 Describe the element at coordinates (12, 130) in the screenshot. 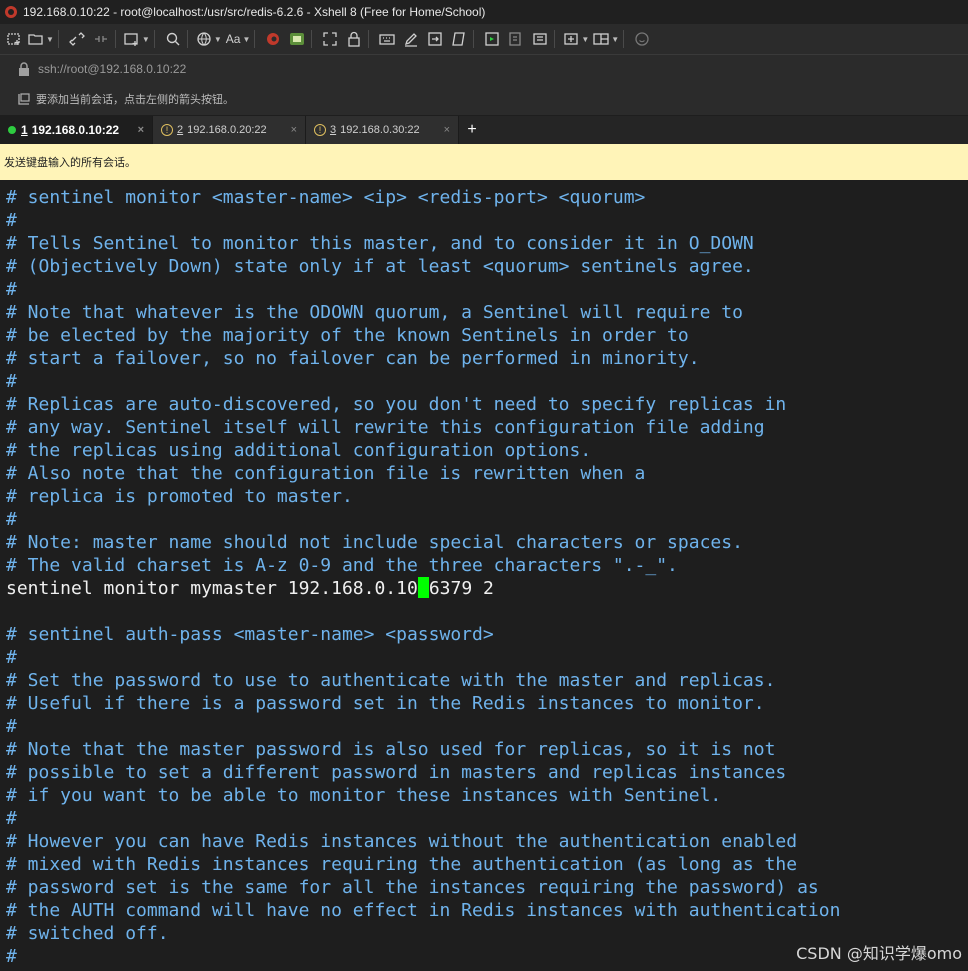

I see `connected-status-icon` at that location.